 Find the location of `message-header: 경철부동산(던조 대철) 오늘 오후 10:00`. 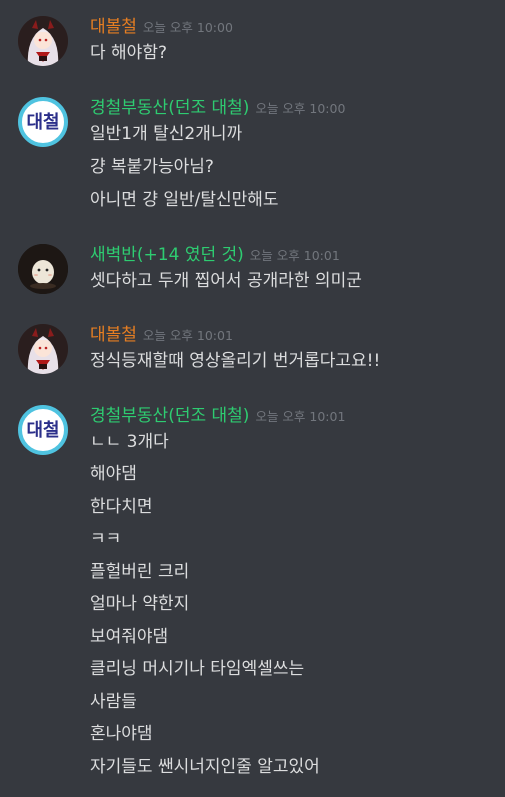

message-header: 경철부동산(던조 대철) 오늘 오후 10:00 is located at coordinates (217, 108).